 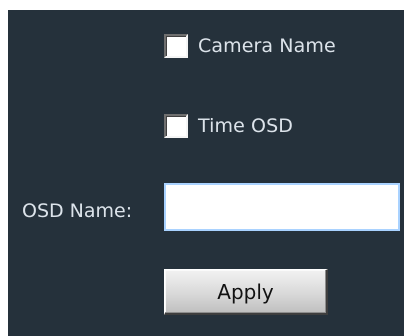 I want to click on apply-button: Apply, so click(x=246, y=292).